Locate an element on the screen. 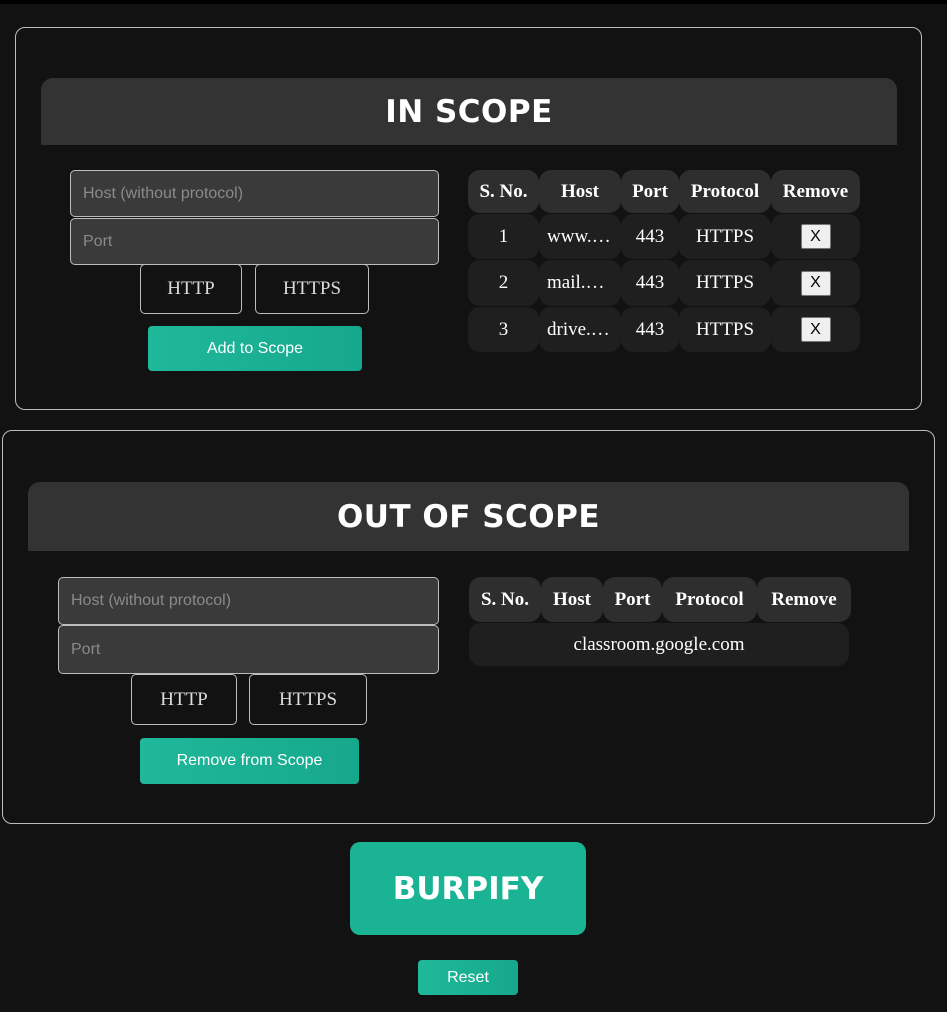 This screenshot has width=947, height=1012. add-to-scope-button: Add to Scope is located at coordinates (255, 348).